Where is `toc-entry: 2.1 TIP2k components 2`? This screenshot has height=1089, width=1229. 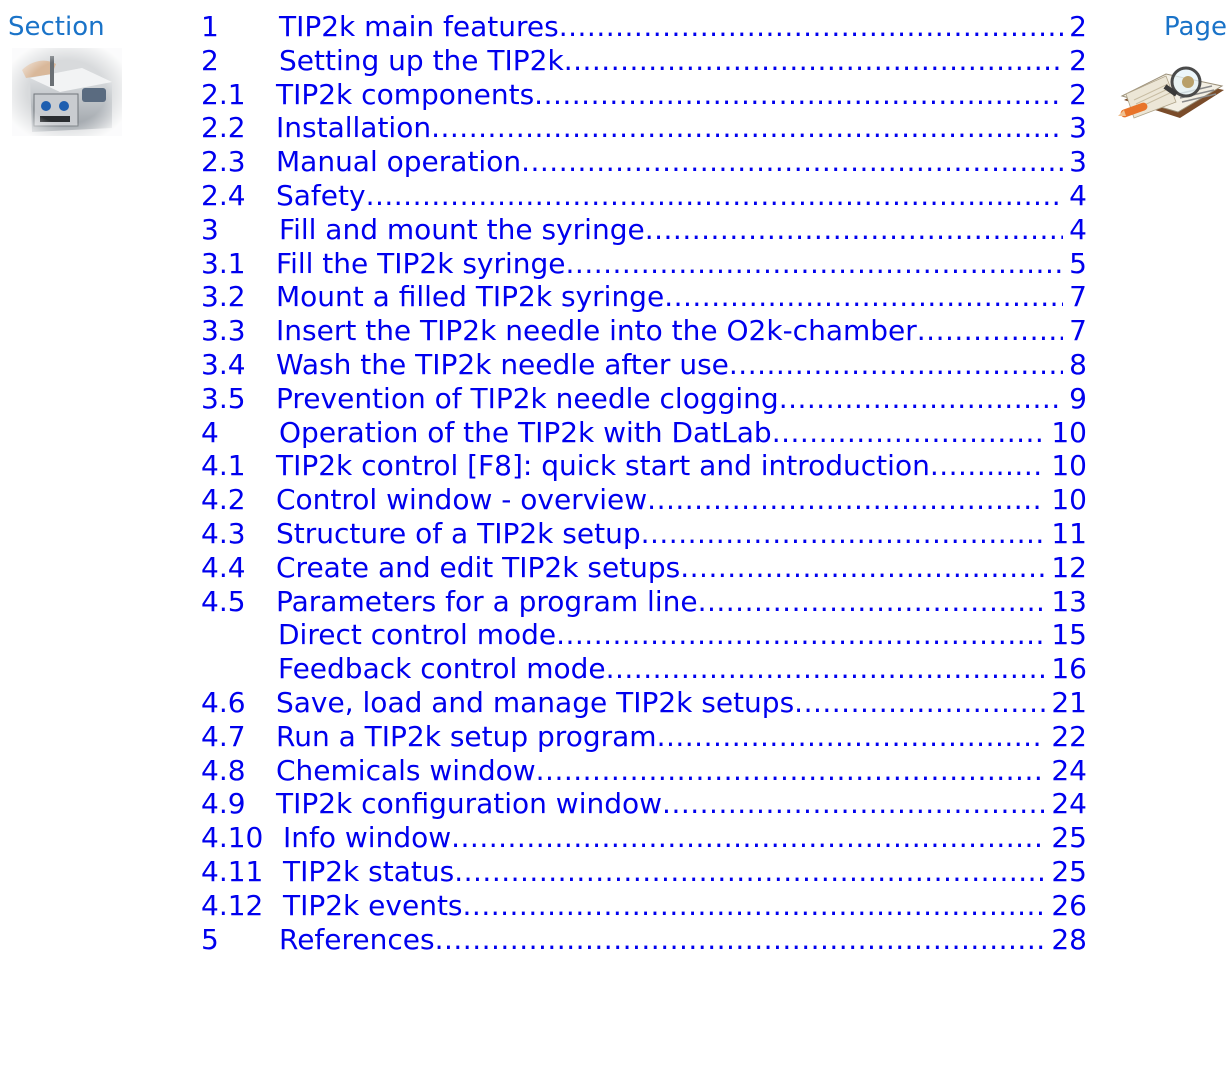
toc-entry: 2.1 TIP2k components 2 is located at coordinates (644, 95).